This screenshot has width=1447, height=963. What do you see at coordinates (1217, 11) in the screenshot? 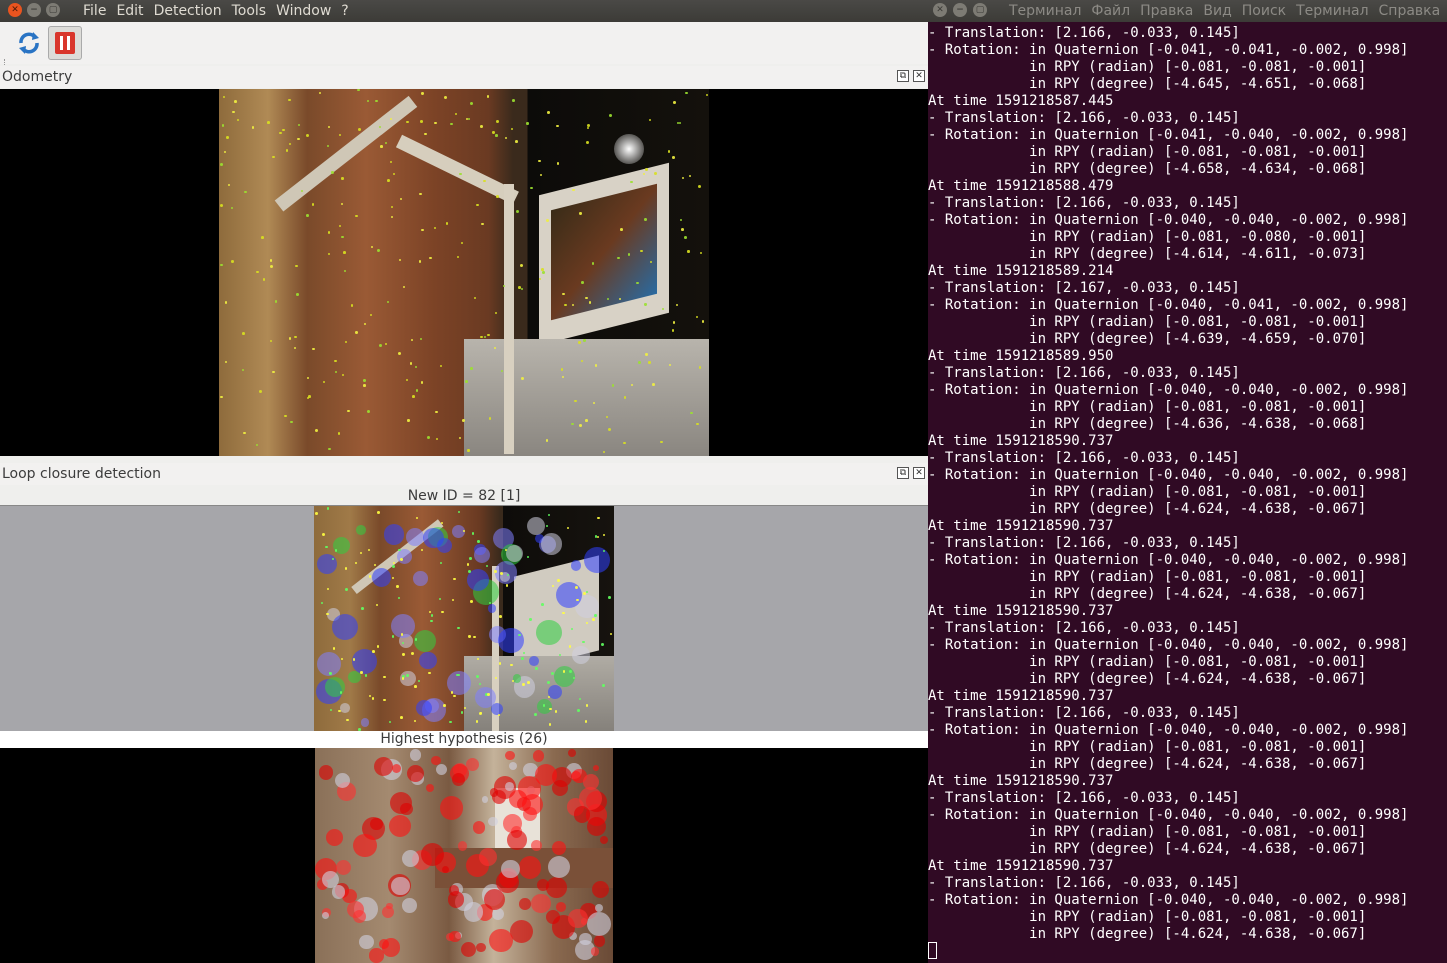
I see `menu-view: Вид` at bounding box center [1217, 11].